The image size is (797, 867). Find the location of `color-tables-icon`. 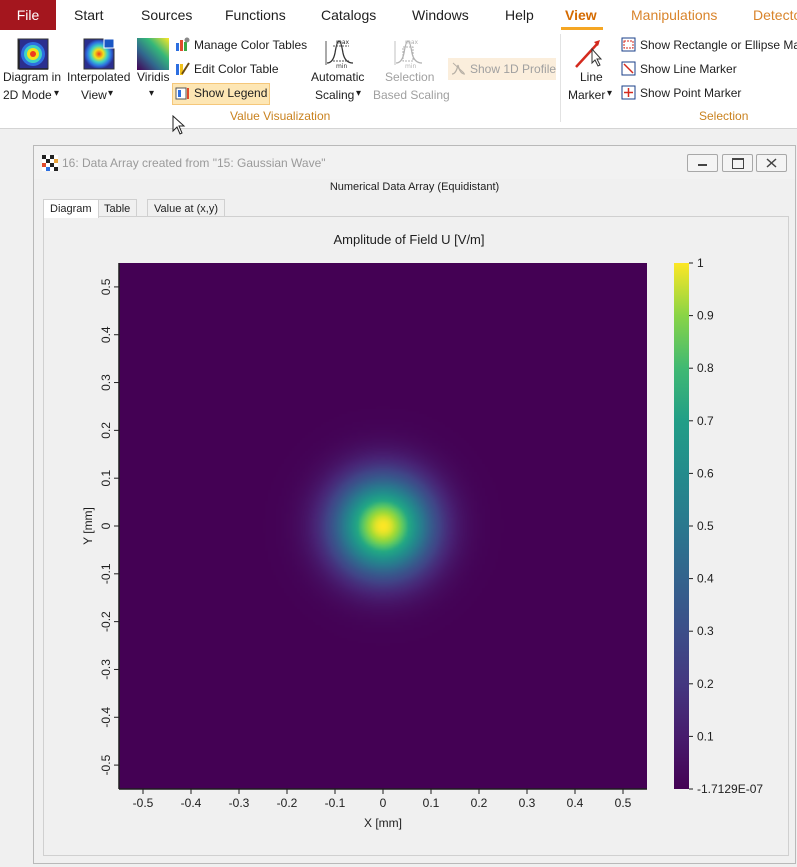

color-tables-icon is located at coordinates (183, 44).